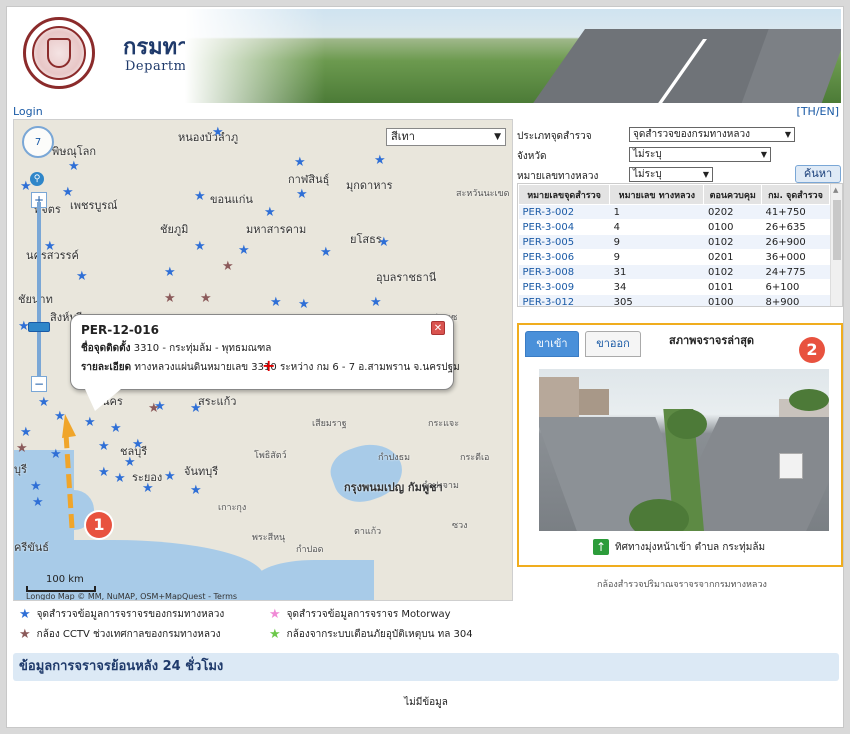 The image size is (850, 734). Describe the element at coordinates (818, 111) in the screenshot. I see `language-switch: [TH/EN]` at that location.